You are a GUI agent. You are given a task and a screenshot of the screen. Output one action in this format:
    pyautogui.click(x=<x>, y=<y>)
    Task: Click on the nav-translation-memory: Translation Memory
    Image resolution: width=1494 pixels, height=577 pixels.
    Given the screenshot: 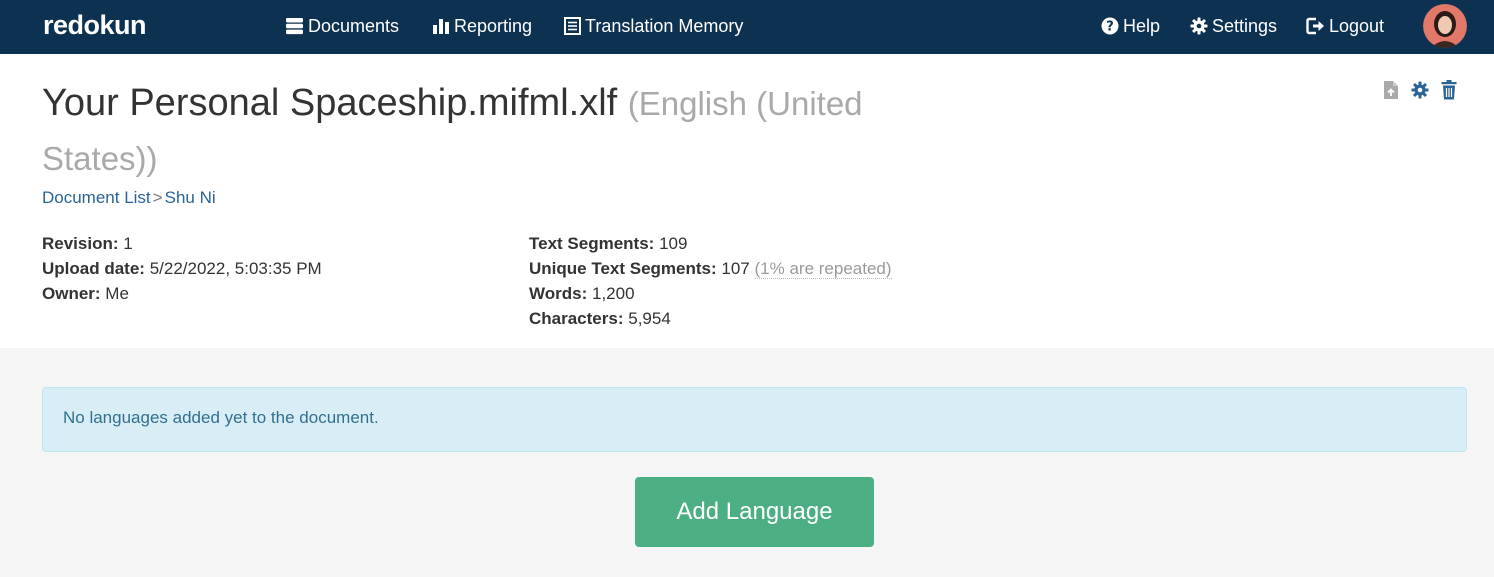 What is the action you would take?
    pyautogui.click(x=653, y=26)
    